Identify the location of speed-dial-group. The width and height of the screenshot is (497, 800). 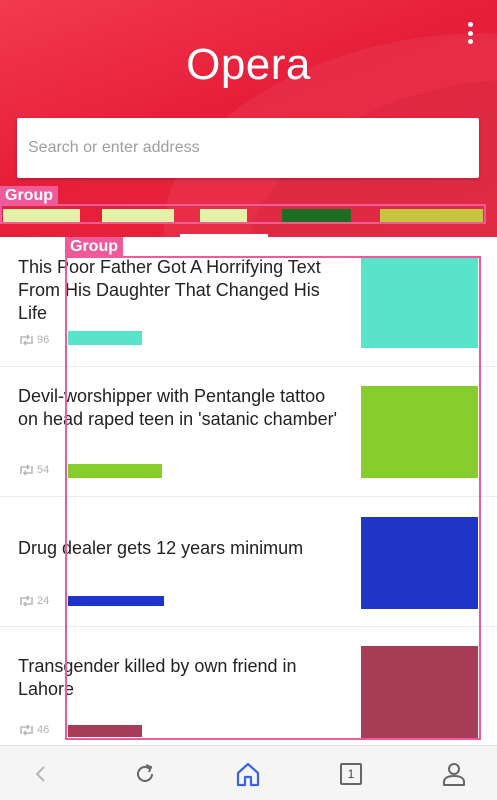
(243, 214).